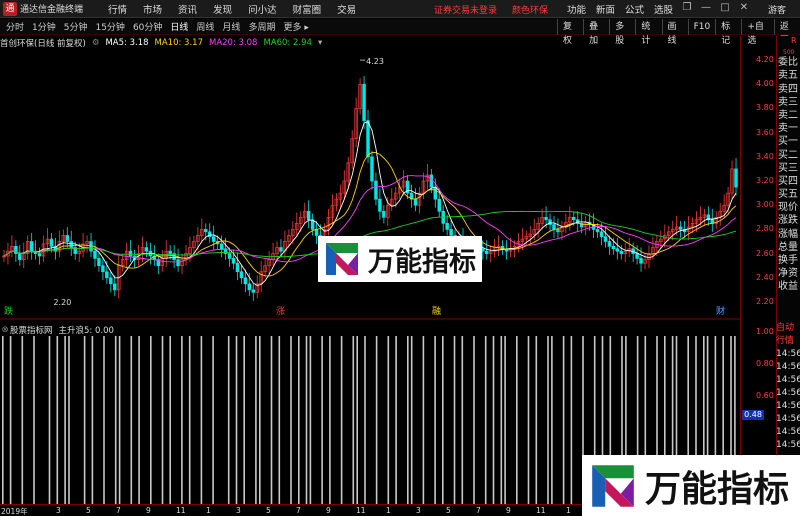  I want to click on feed-title-1: 自动, so click(788, 328).